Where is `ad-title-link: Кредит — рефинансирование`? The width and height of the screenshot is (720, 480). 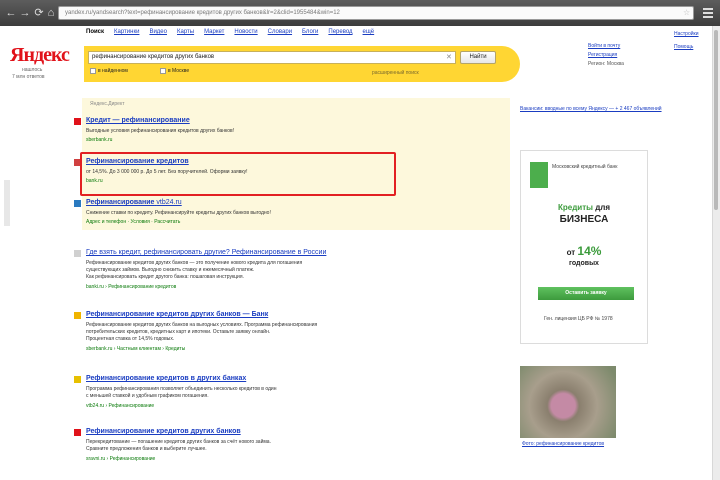
ad-title-link: Кредит — рефинансирование is located at coordinates (138, 120).